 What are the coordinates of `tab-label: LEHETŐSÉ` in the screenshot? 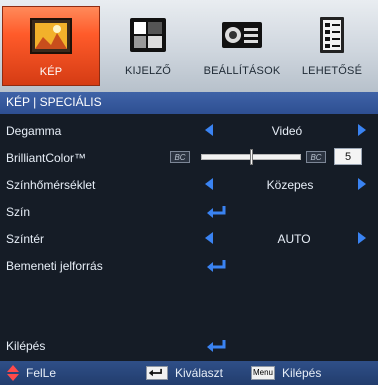 It's located at (332, 71).